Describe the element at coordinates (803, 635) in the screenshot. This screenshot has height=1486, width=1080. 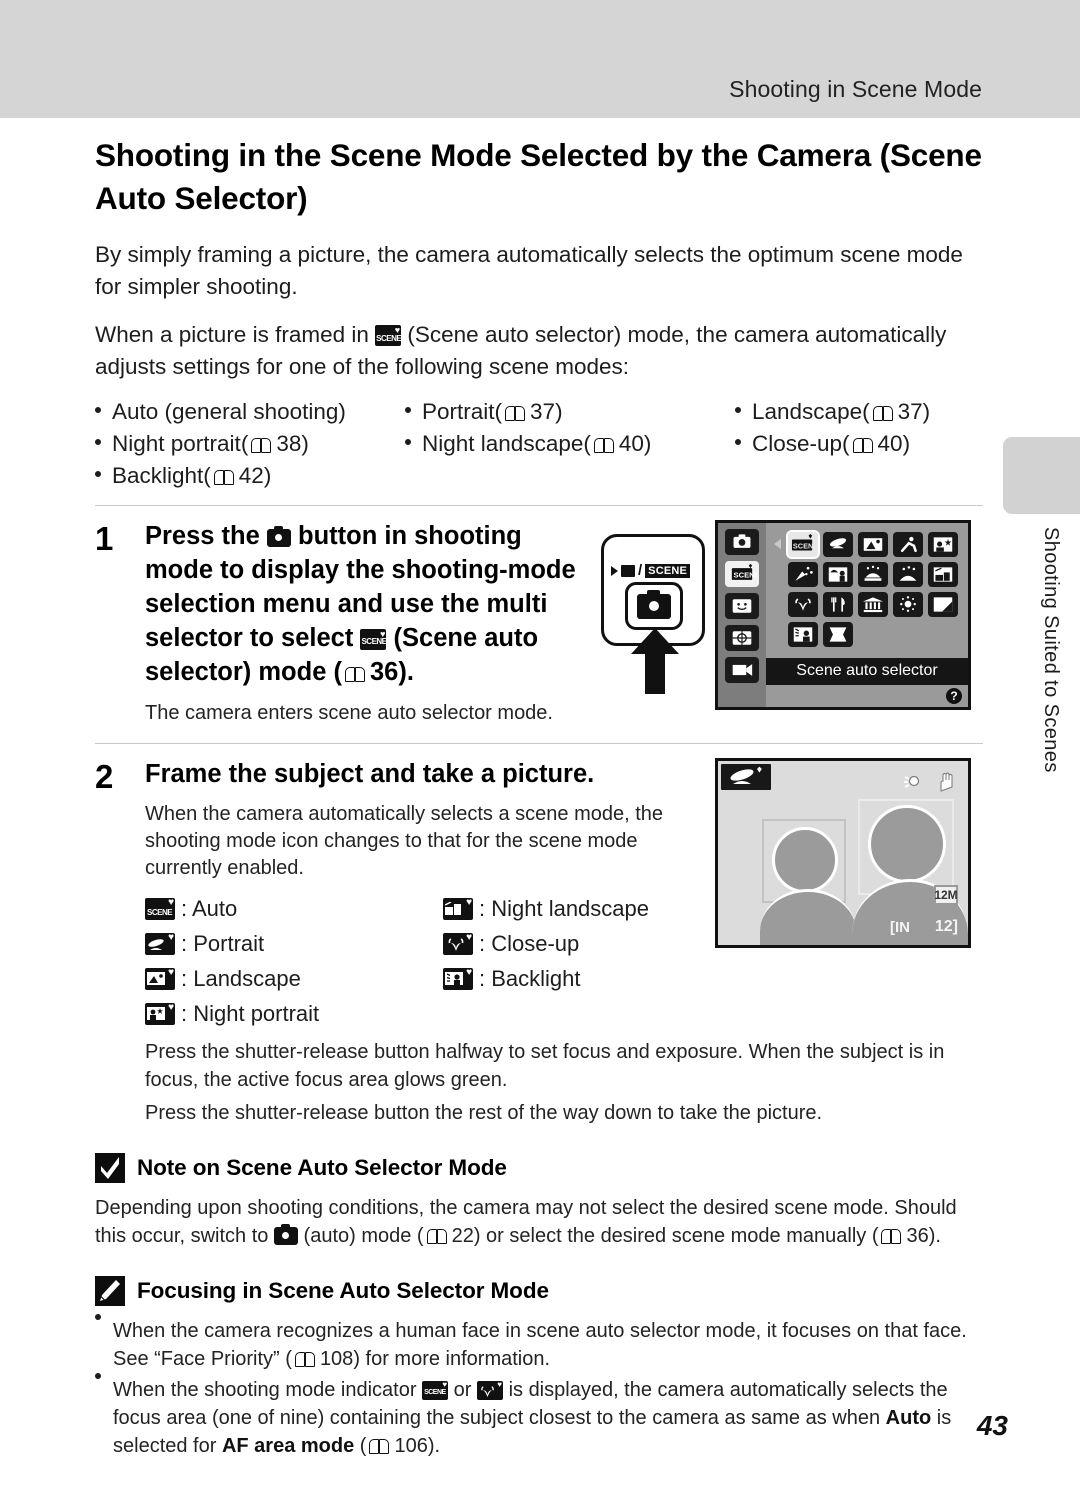
I see `grid-icon-backlight` at that location.